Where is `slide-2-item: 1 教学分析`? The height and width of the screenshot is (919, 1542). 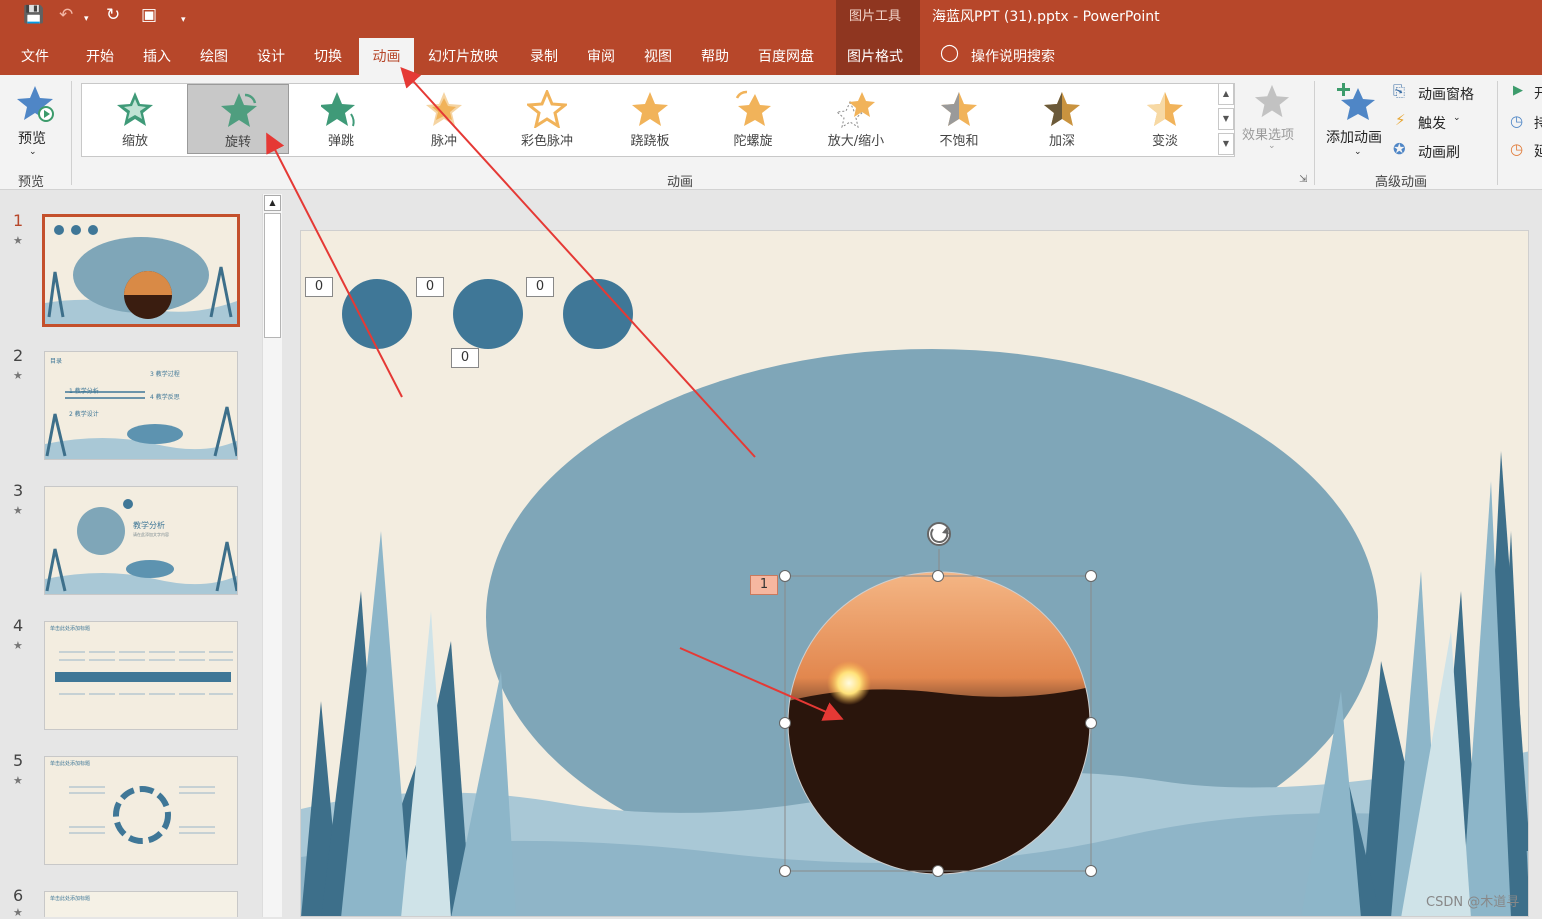 slide-2-item: 1 教学分析 is located at coordinates (84, 391).